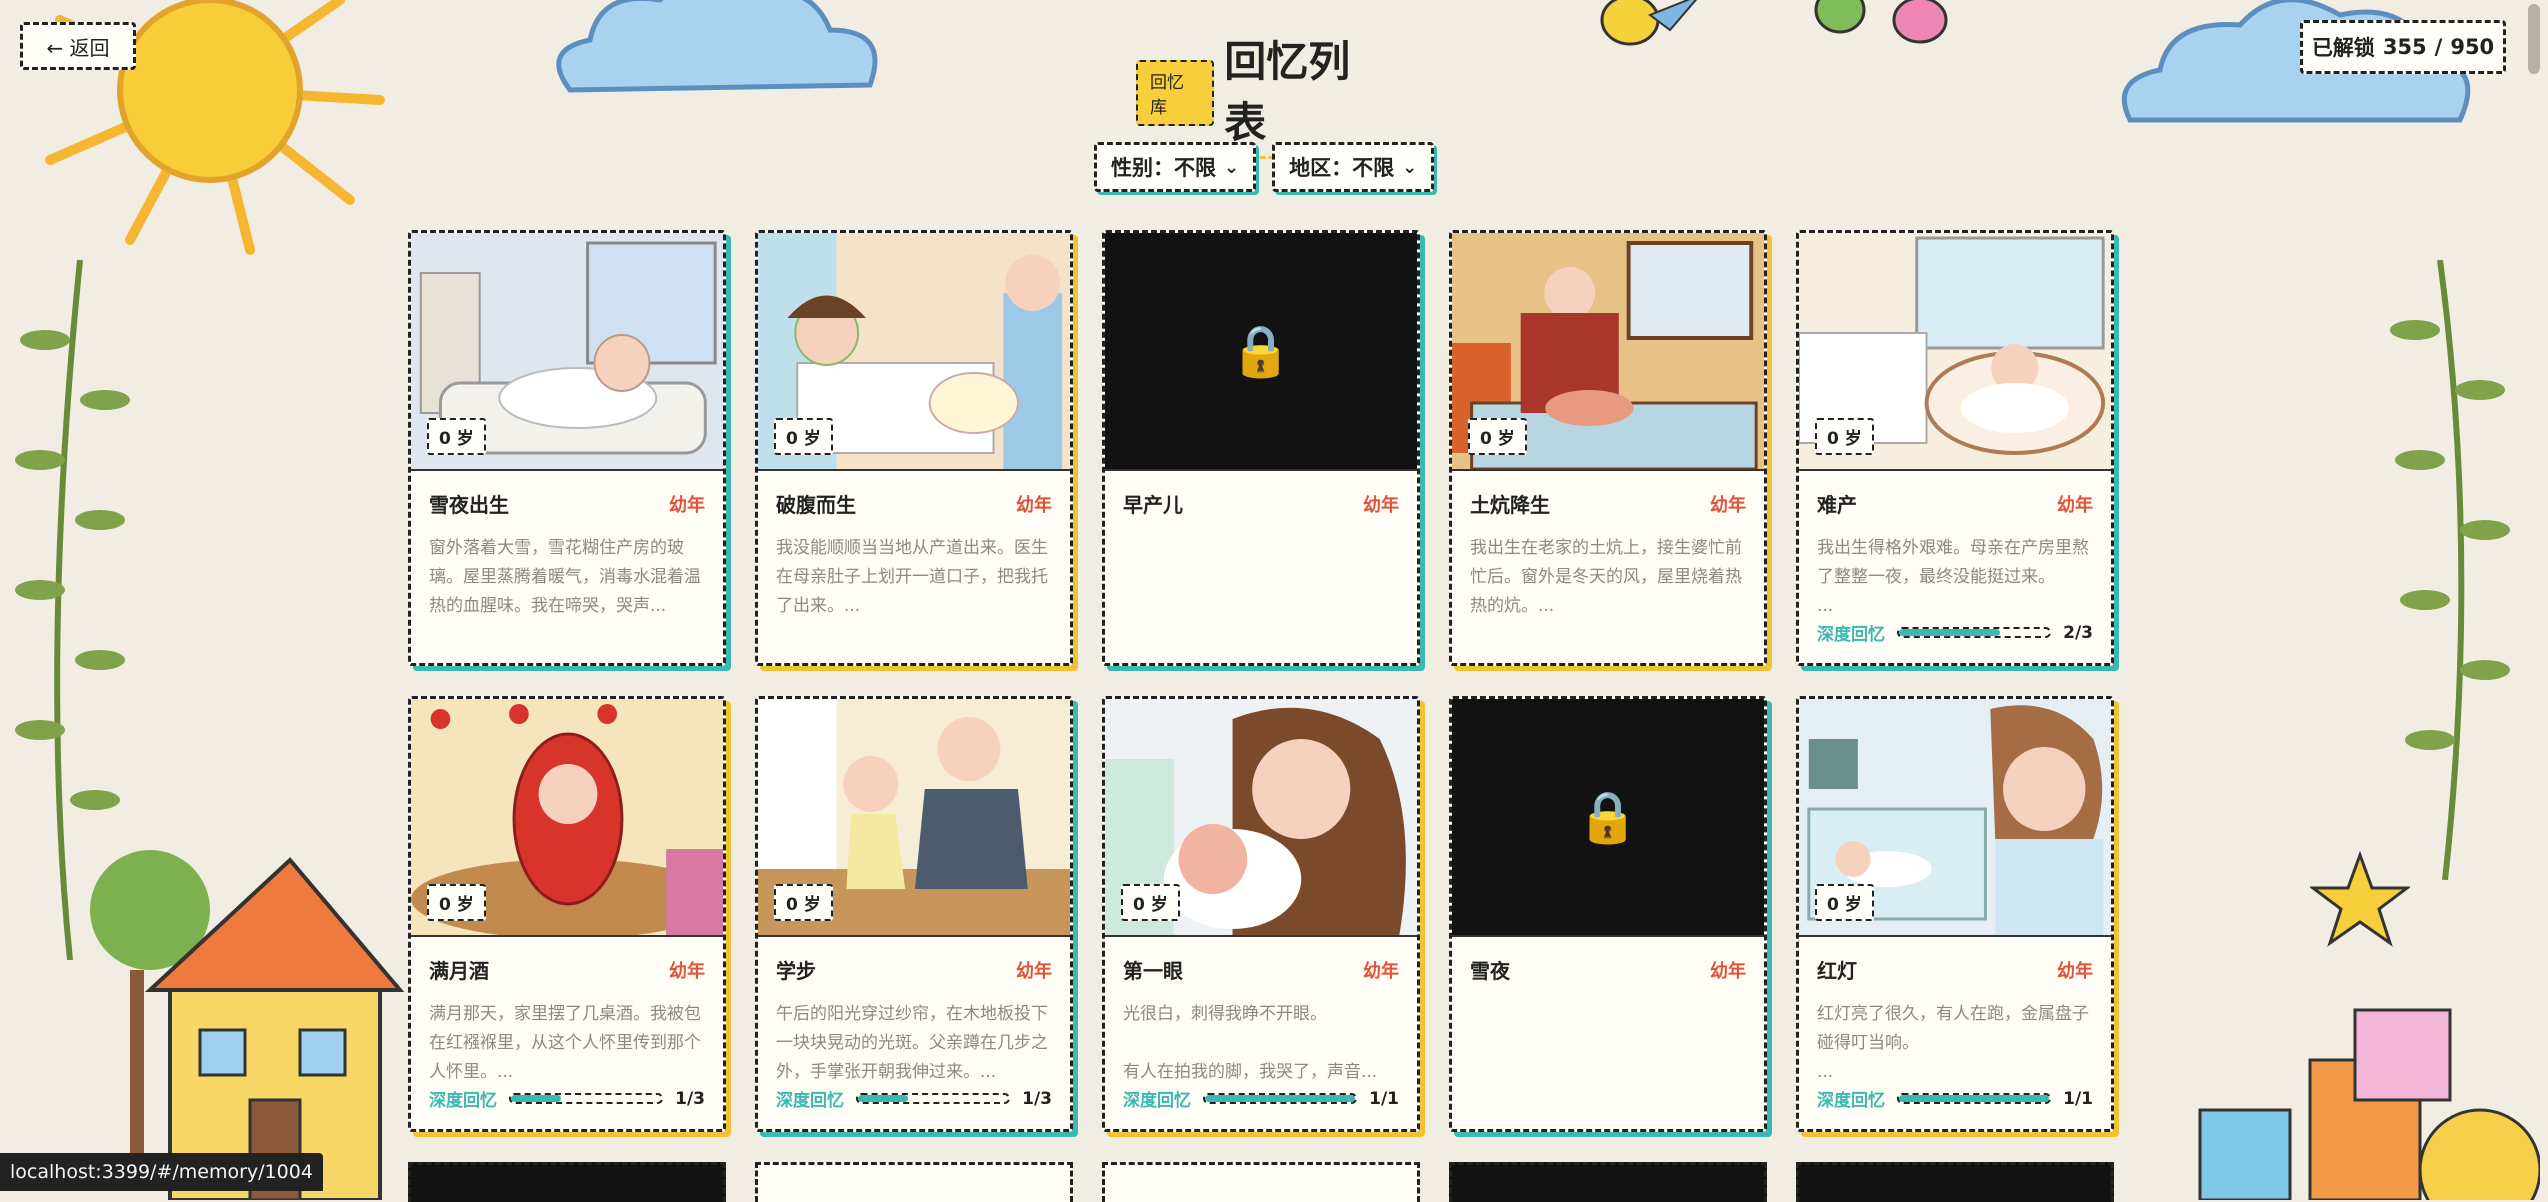  What do you see at coordinates (2534, 39) in the screenshot?
I see `scrollbar` at bounding box center [2534, 39].